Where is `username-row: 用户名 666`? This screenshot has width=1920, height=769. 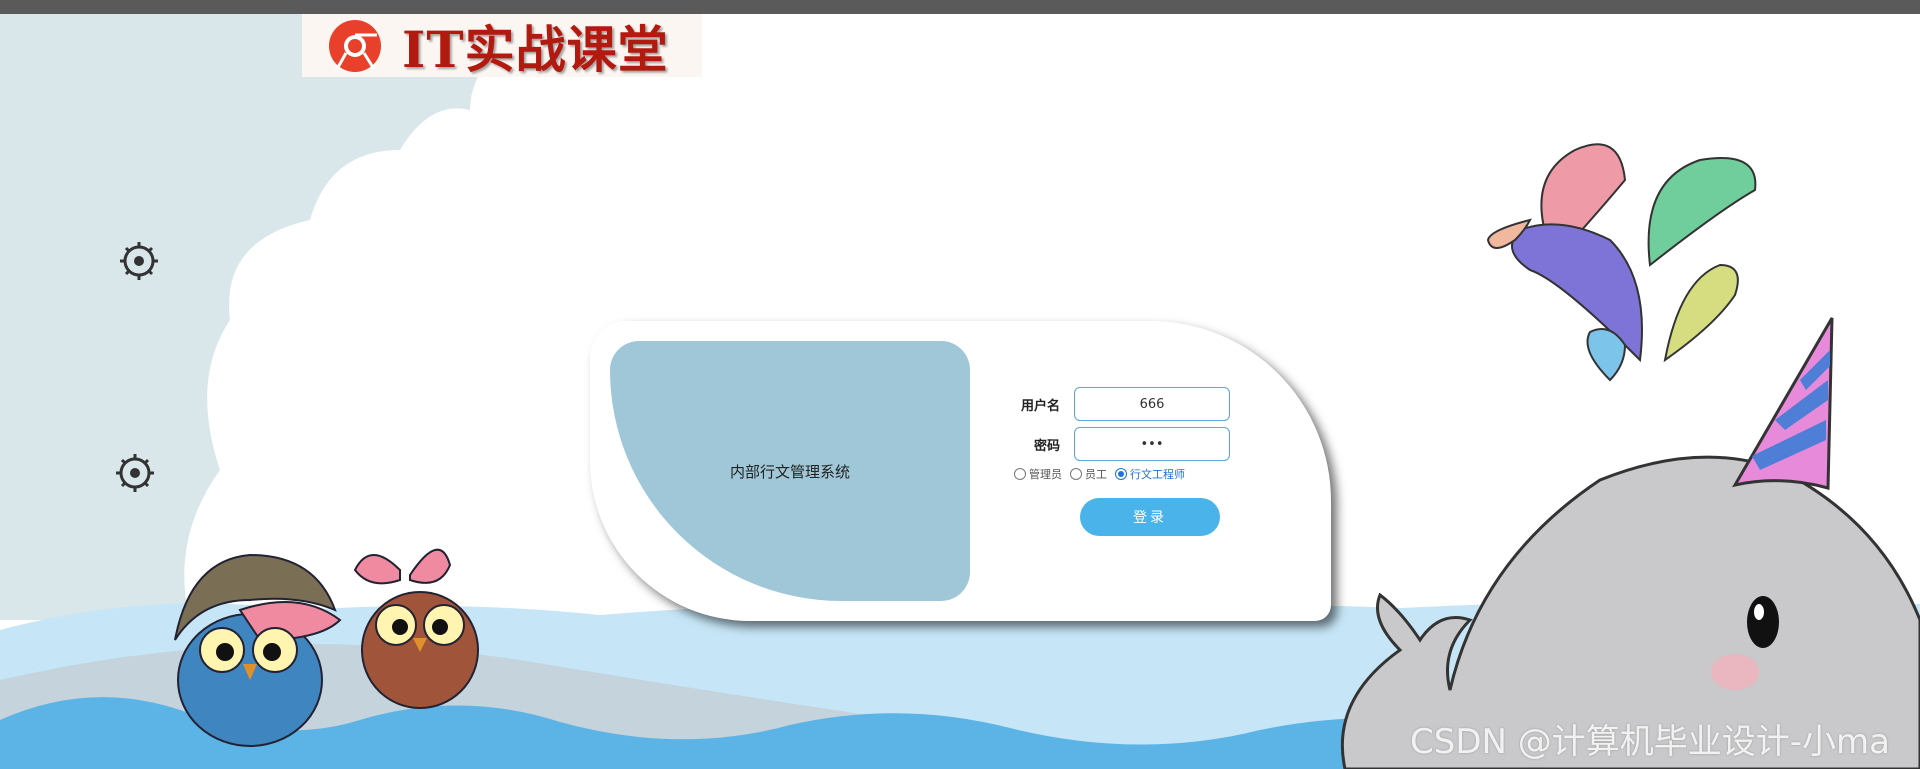 username-row: 用户名 666 is located at coordinates (1120, 404).